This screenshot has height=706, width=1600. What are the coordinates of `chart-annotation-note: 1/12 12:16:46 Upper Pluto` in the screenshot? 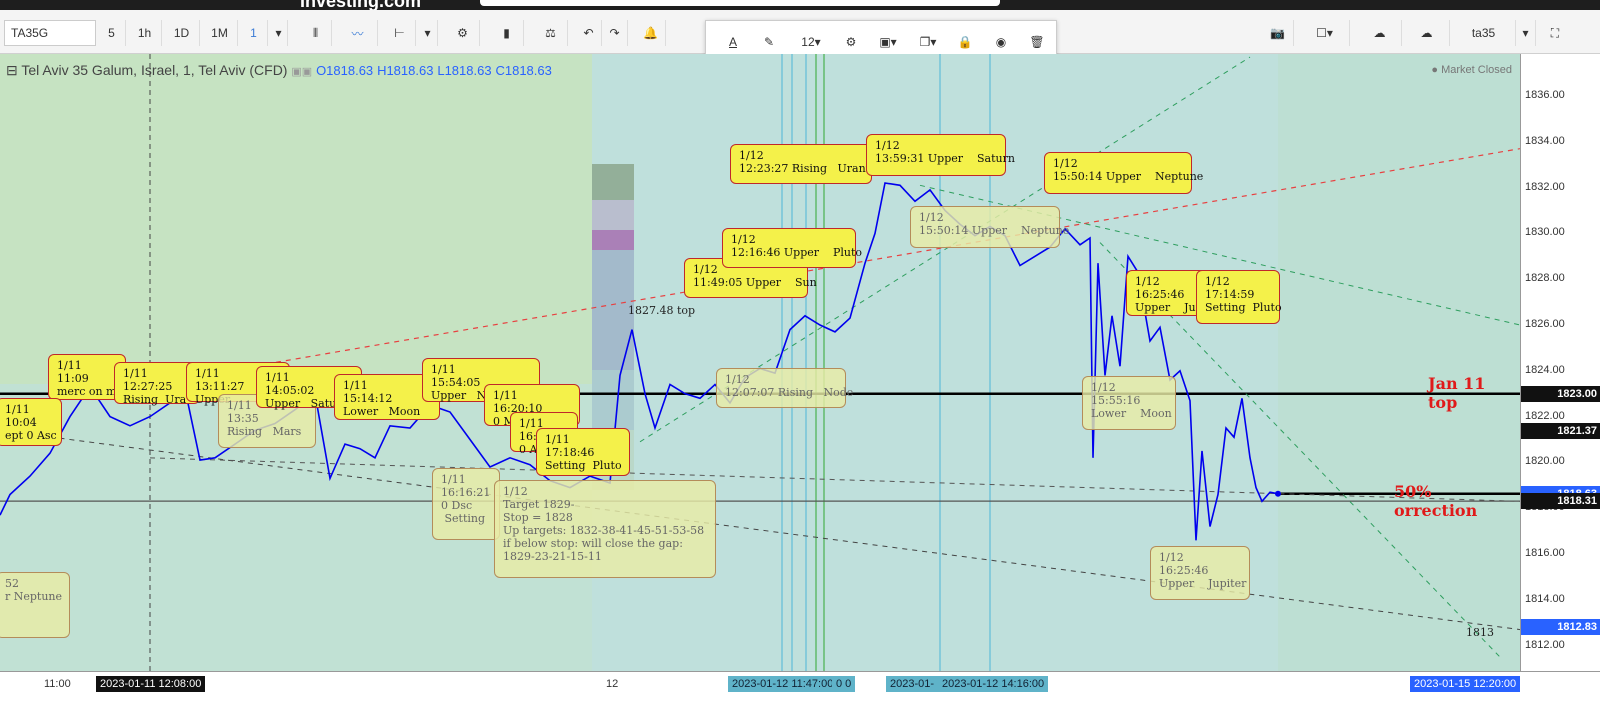 It's located at (792, 248).